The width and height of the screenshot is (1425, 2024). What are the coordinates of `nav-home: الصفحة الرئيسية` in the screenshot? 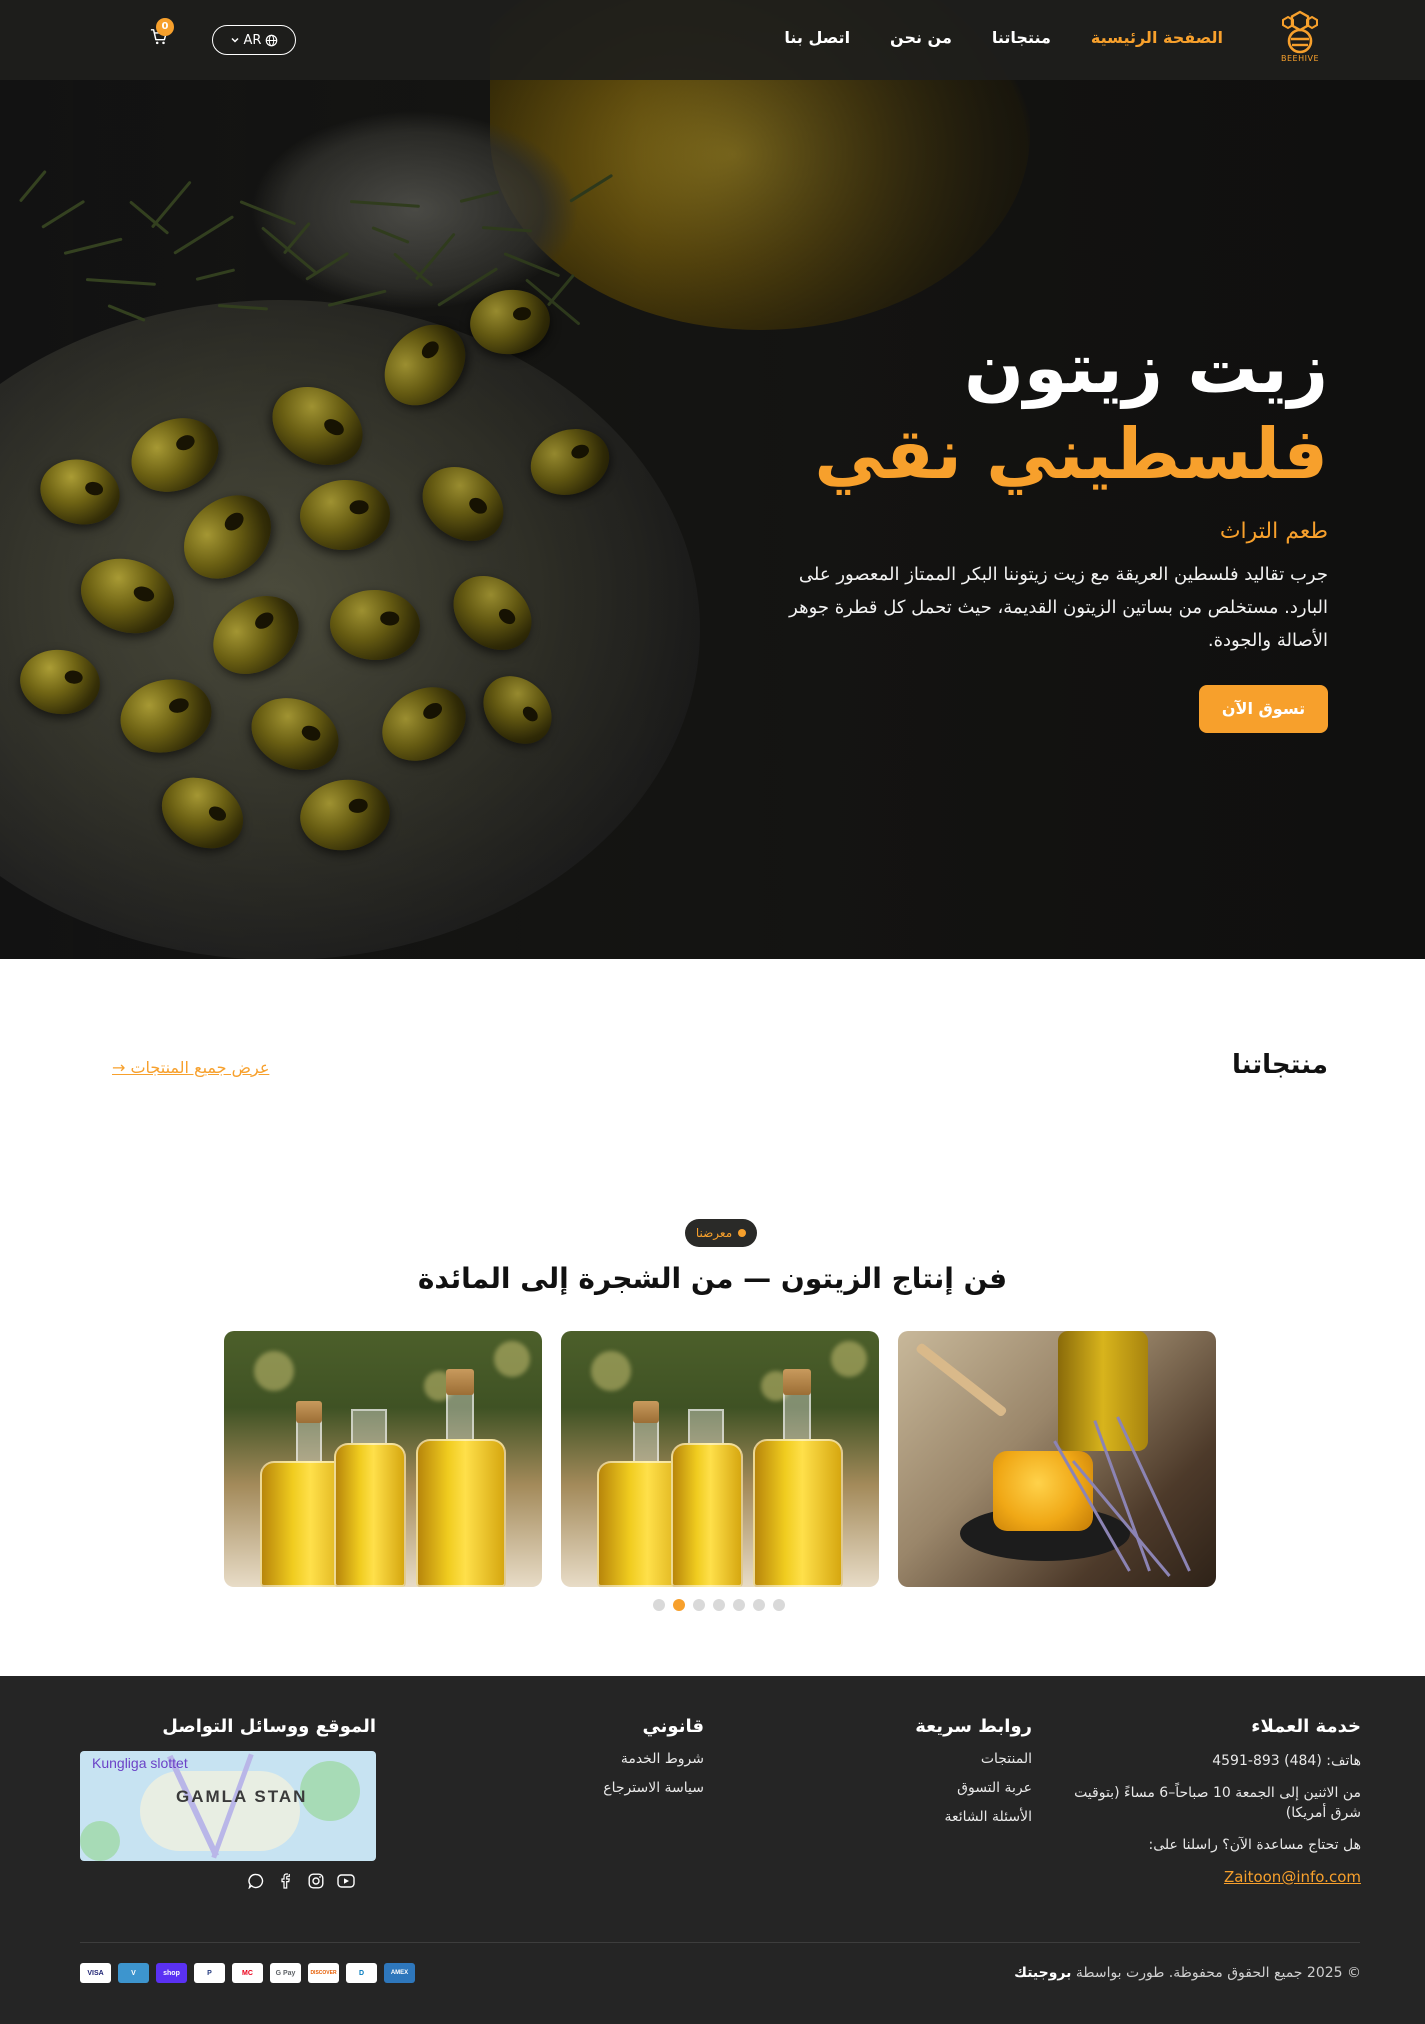 It's located at (1157, 37).